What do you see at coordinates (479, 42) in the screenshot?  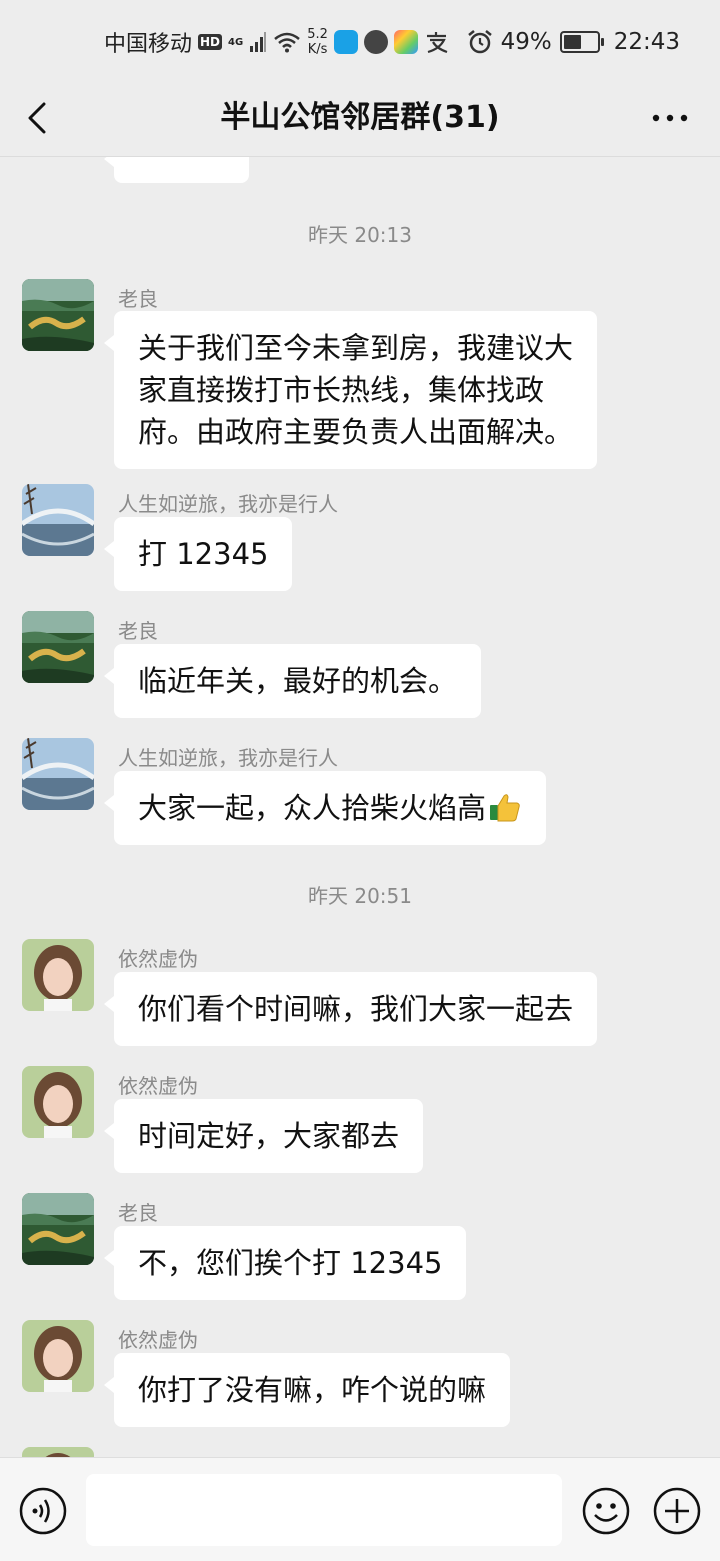 I see `alarm-icon` at bounding box center [479, 42].